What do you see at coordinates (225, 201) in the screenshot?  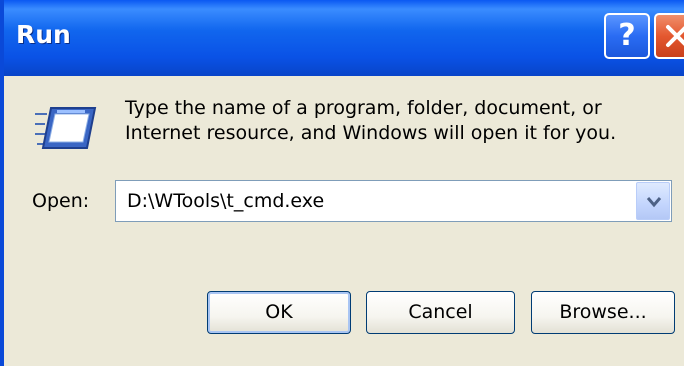 I see `open-input: D:\WTools\t_cmd.exe` at bounding box center [225, 201].